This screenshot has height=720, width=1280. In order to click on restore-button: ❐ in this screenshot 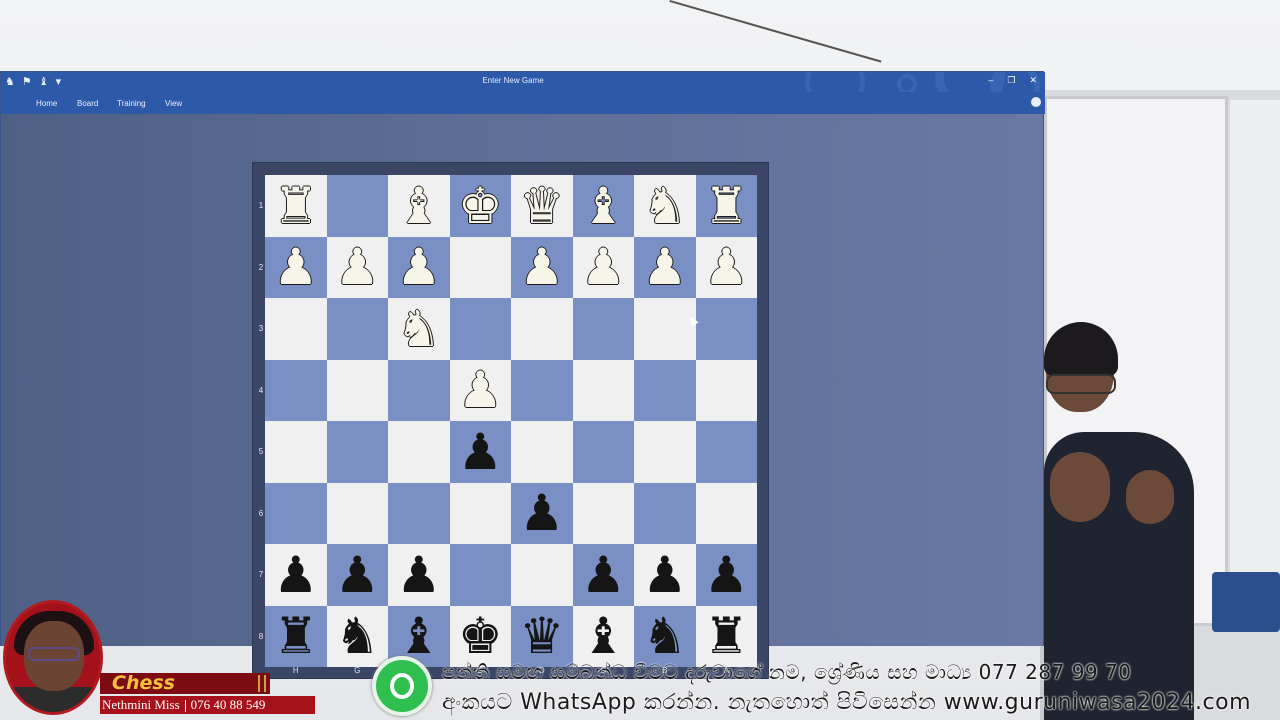, I will do `click(1011, 80)`.